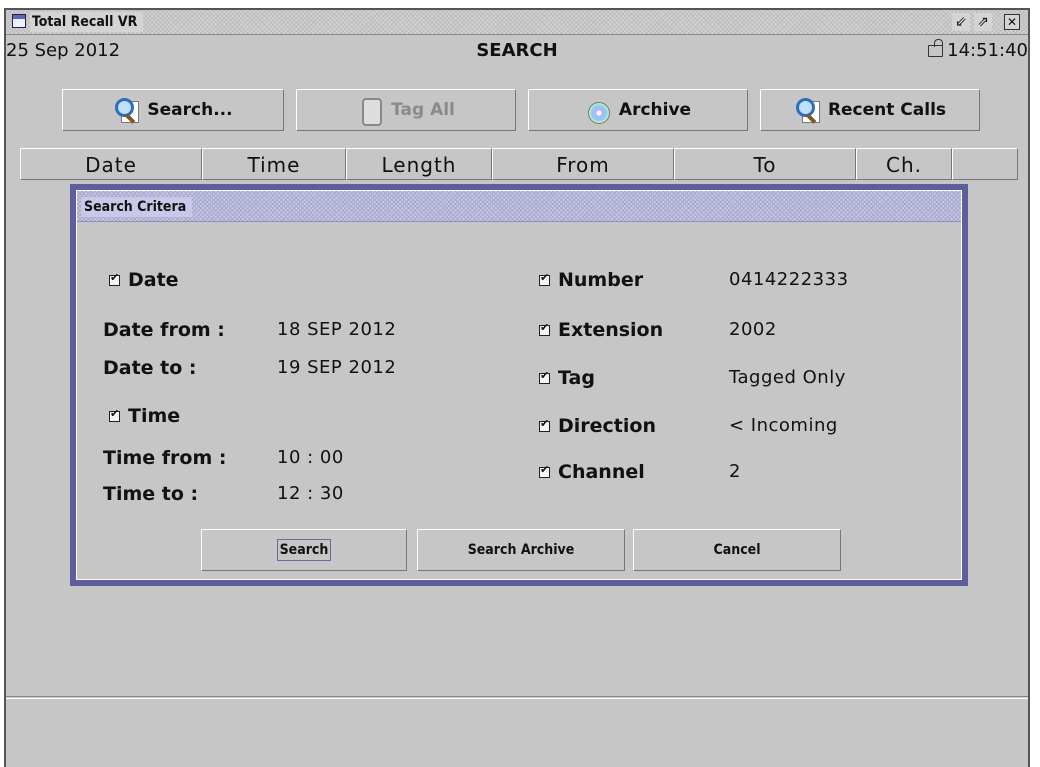 The image size is (1040, 767). I want to click on date-from-field: 18 SEP 2012, so click(336, 329).